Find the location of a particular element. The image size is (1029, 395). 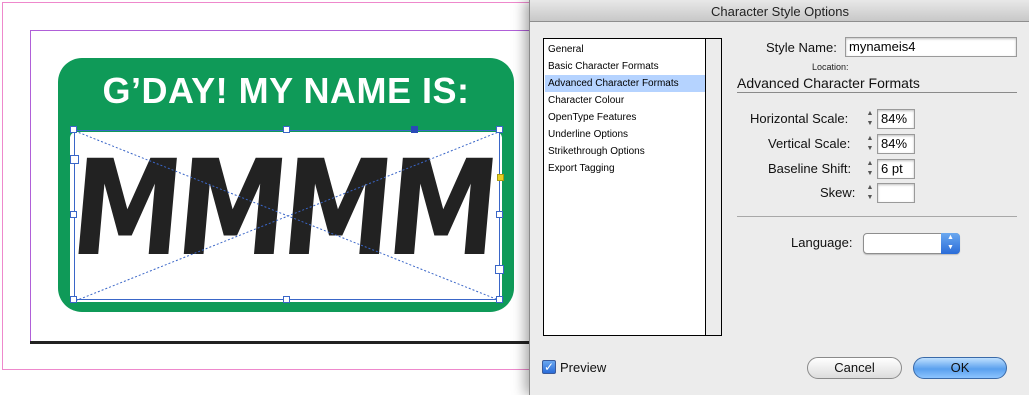

resize-handle-bottom is located at coordinates (286, 299).